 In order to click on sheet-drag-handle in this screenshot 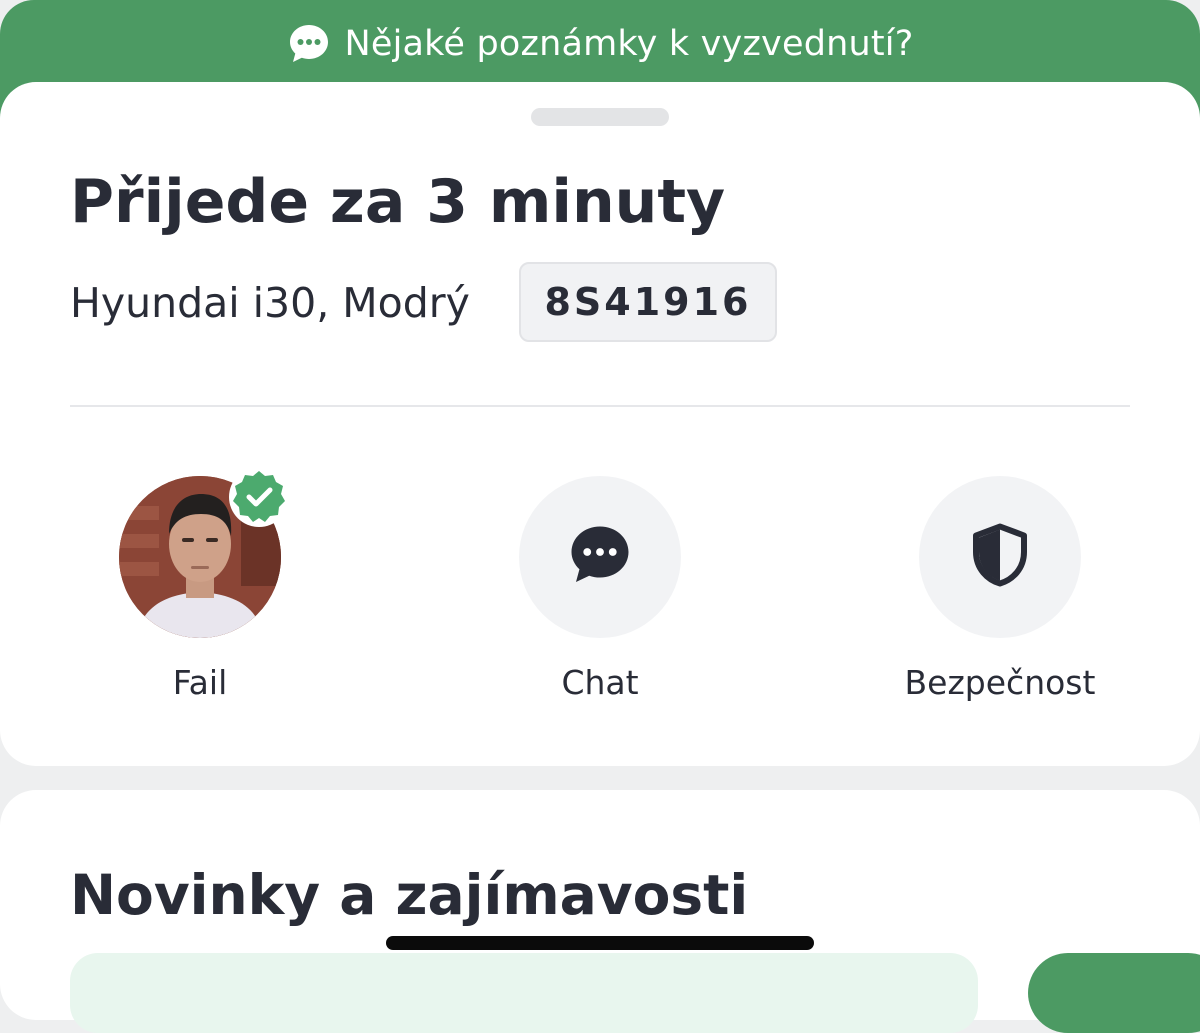, I will do `click(600, 117)`.